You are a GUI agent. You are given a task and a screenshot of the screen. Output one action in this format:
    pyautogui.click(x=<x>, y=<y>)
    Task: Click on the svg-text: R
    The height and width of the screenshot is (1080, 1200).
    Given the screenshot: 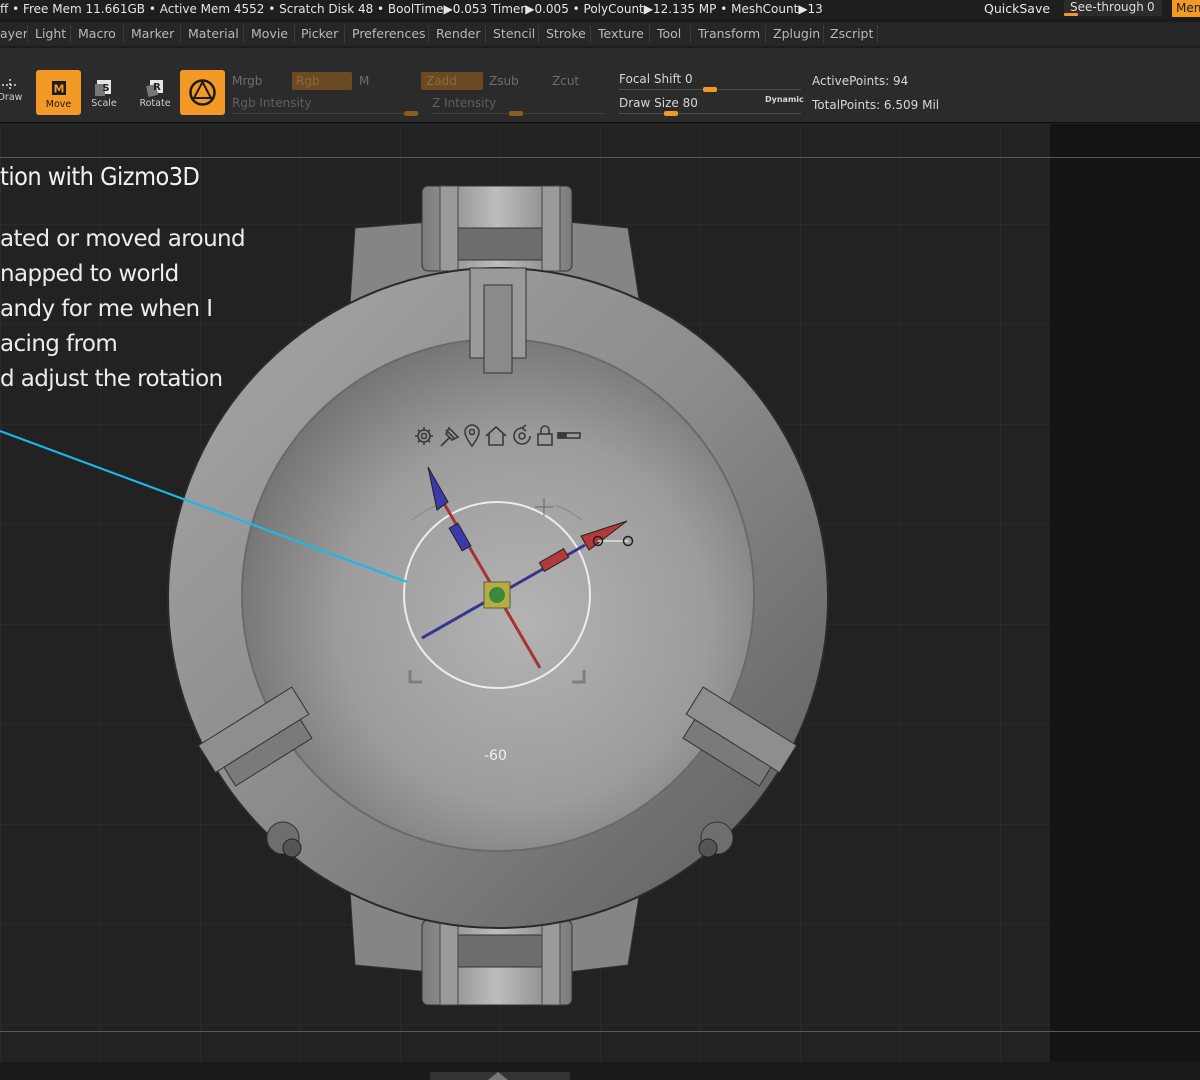 What is the action you would take?
    pyautogui.click(x=157, y=87)
    